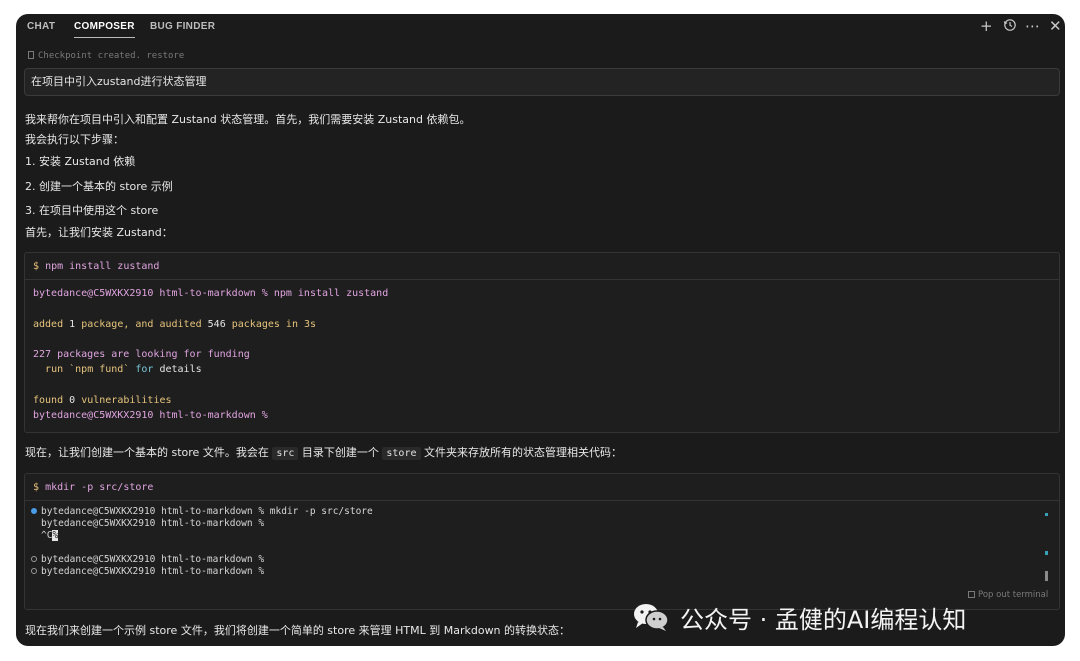  Describe the element at coordinates (1055, 26) in the screenshot. I see `close-icon: ✕` at that location.